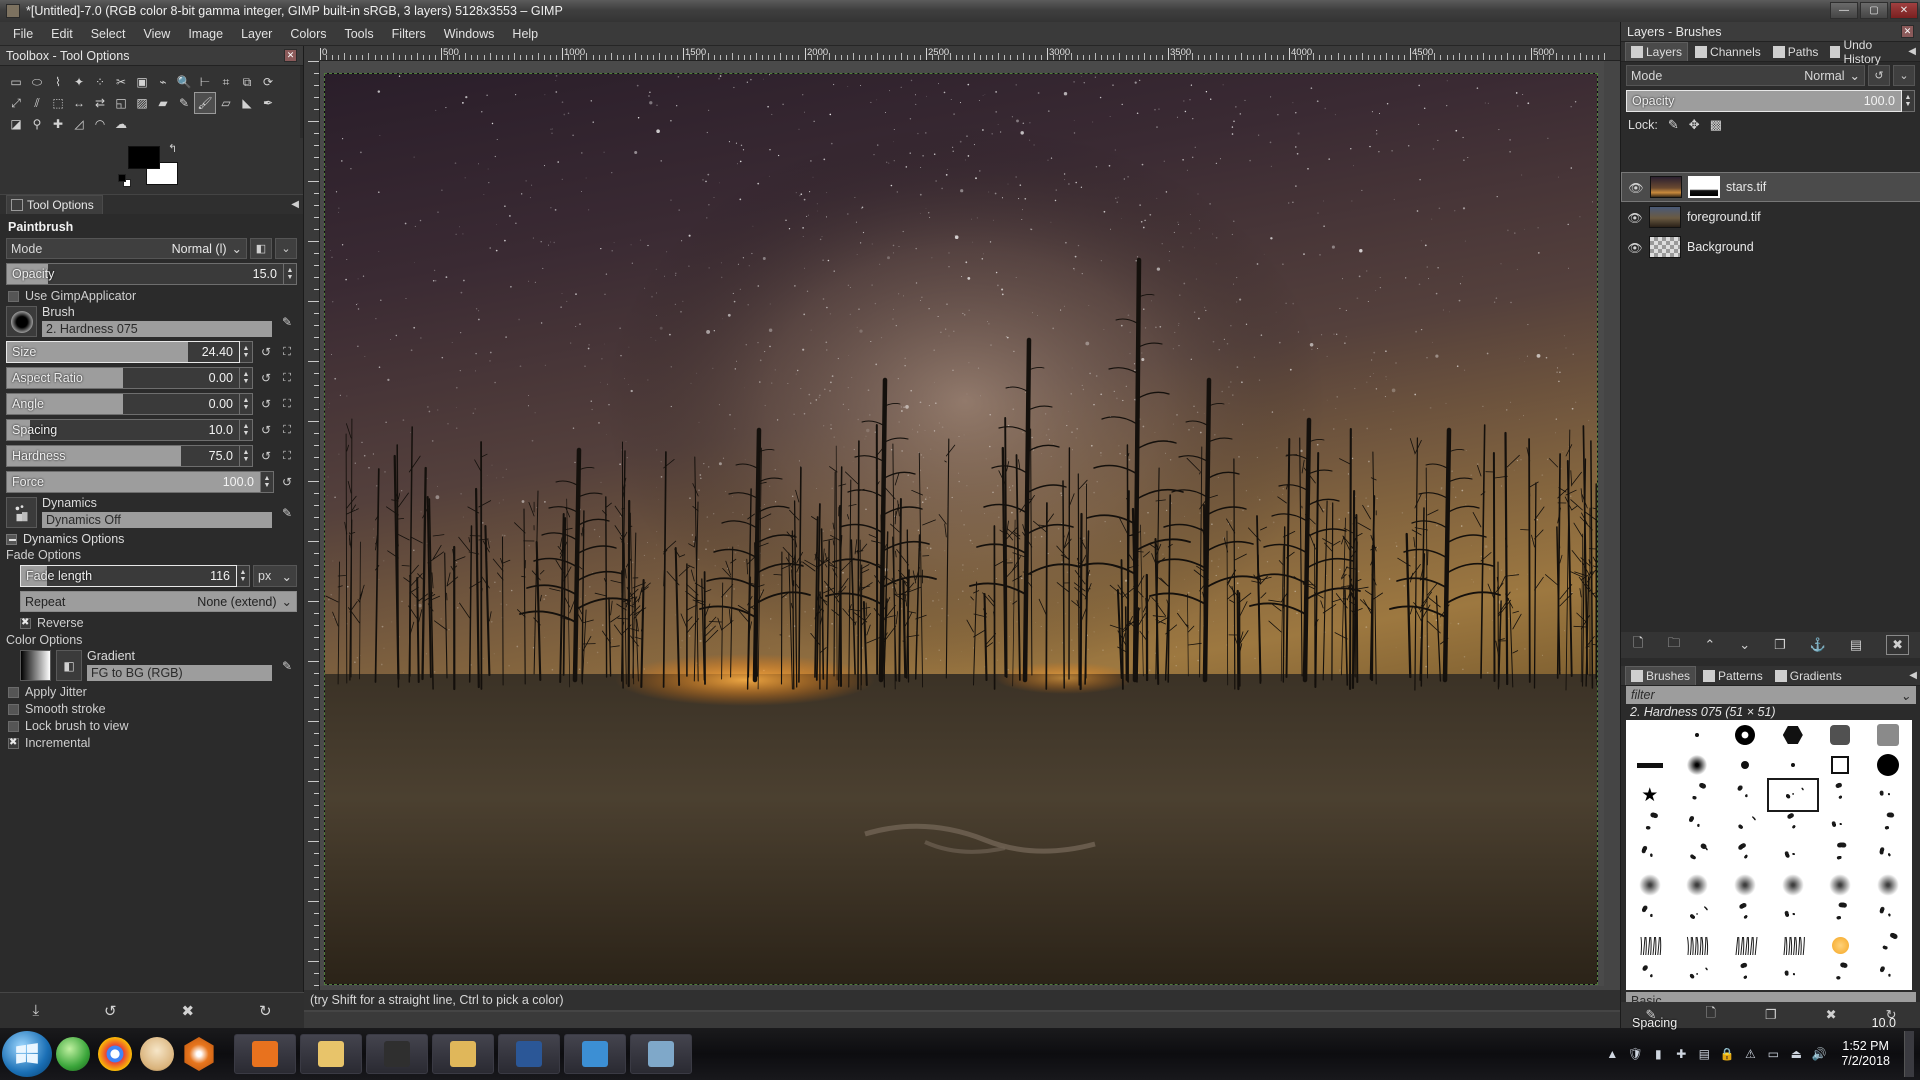  I want to click on heal-tool: ✚, so click(58, 124).